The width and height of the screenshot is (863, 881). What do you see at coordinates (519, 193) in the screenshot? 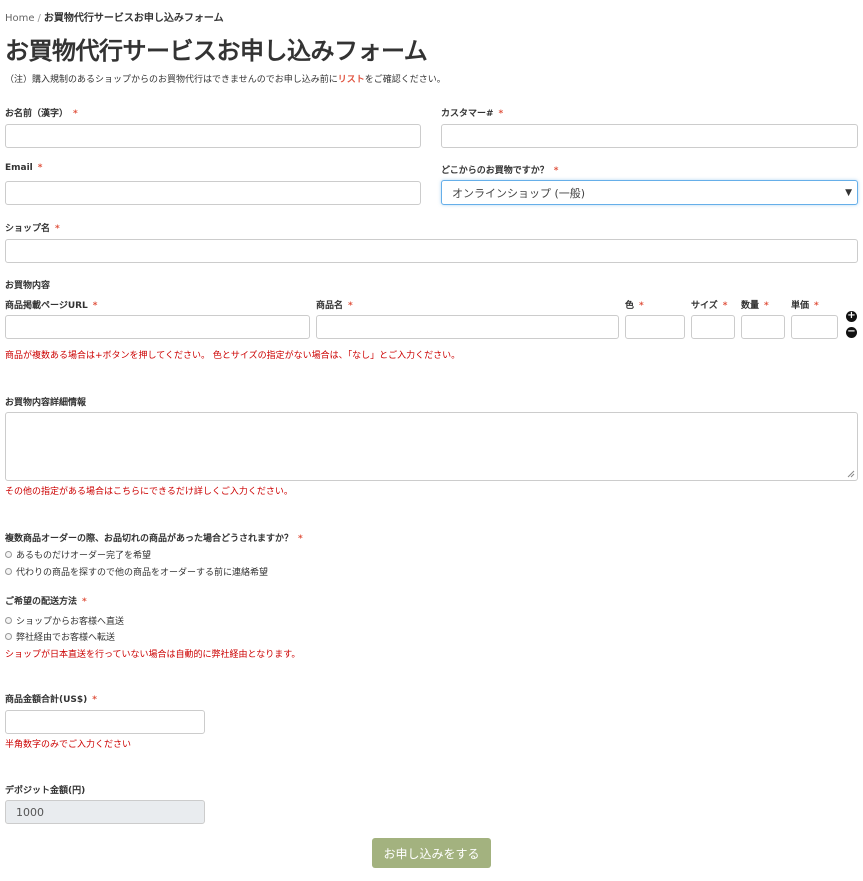
I see `shop-type-selected: オンラインショップ (一般)` at bounding box center [519, 193].